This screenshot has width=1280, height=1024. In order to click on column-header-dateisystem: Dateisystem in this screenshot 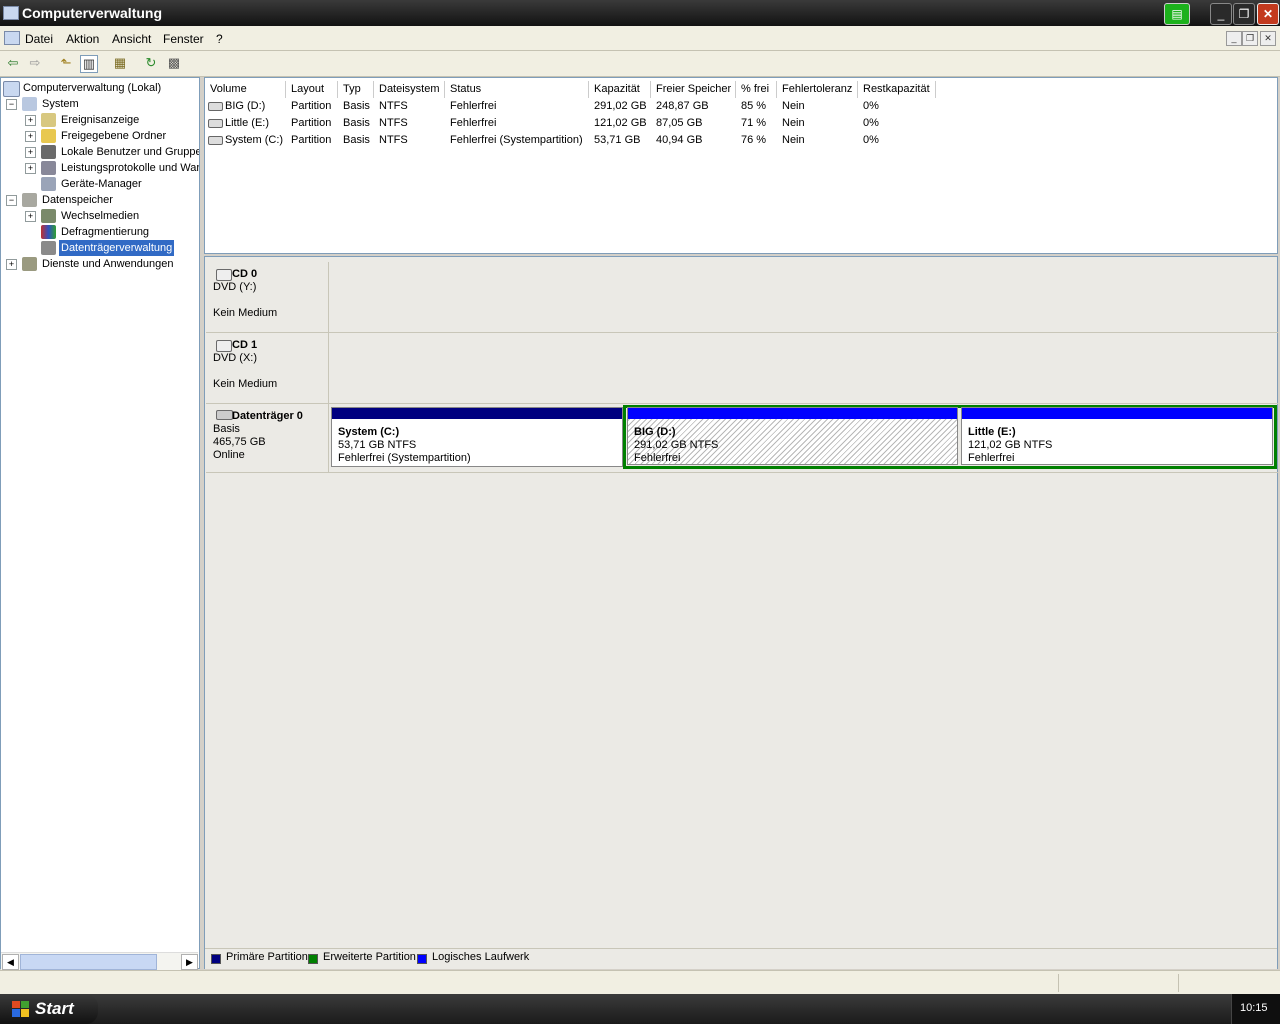, I will do `click(409, 89)`.